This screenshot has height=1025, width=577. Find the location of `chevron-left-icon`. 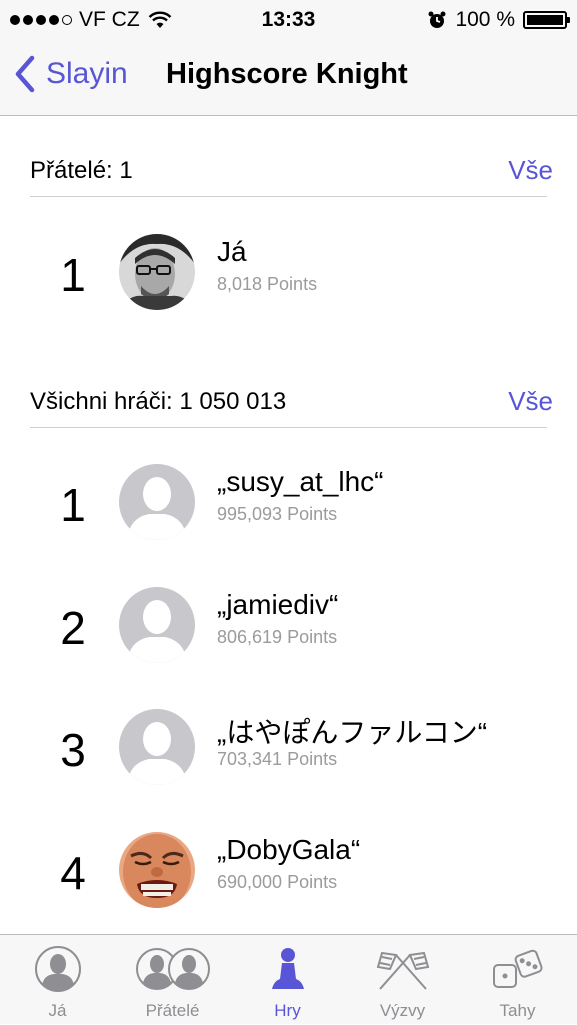

chevron-left-icon is located at coordinates (25, 74).